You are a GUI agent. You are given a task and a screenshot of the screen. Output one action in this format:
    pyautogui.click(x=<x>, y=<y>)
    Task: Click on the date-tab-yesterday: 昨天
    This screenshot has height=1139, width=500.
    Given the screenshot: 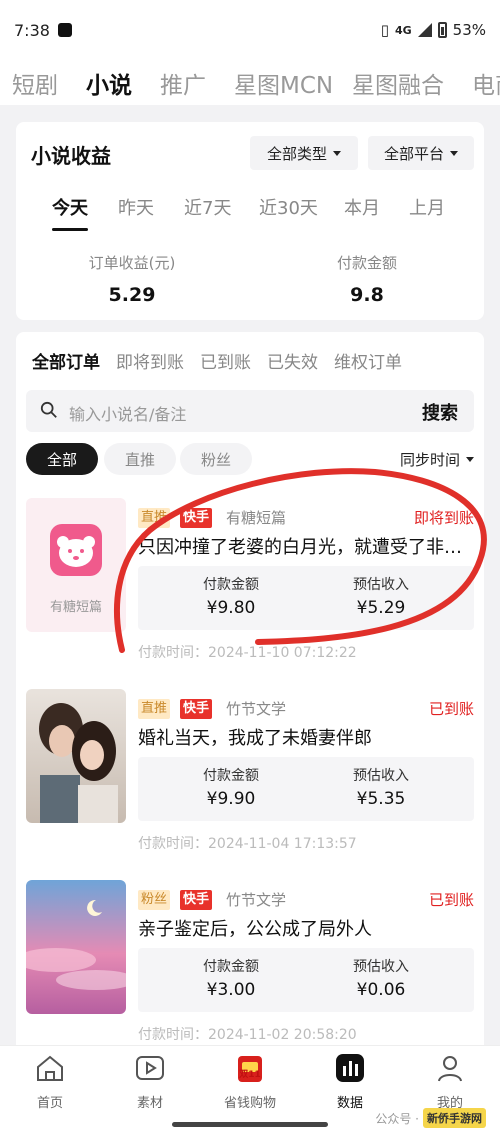 What is the action you would take?
    pyautogui.click(x=136, y=207)
    